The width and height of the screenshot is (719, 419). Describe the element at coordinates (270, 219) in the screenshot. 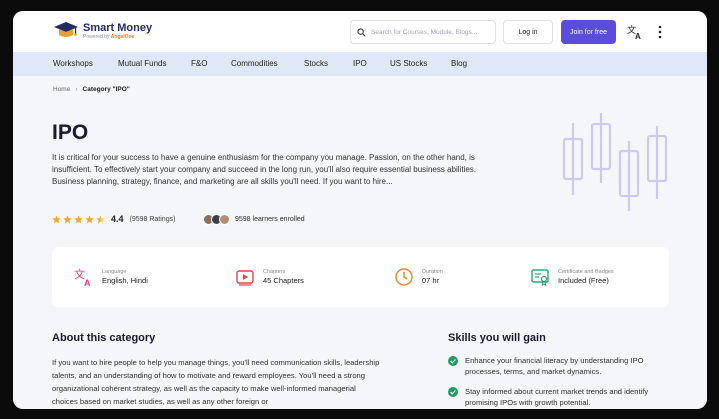

I see `learners-count: 9598 learners enrolled` at that location.